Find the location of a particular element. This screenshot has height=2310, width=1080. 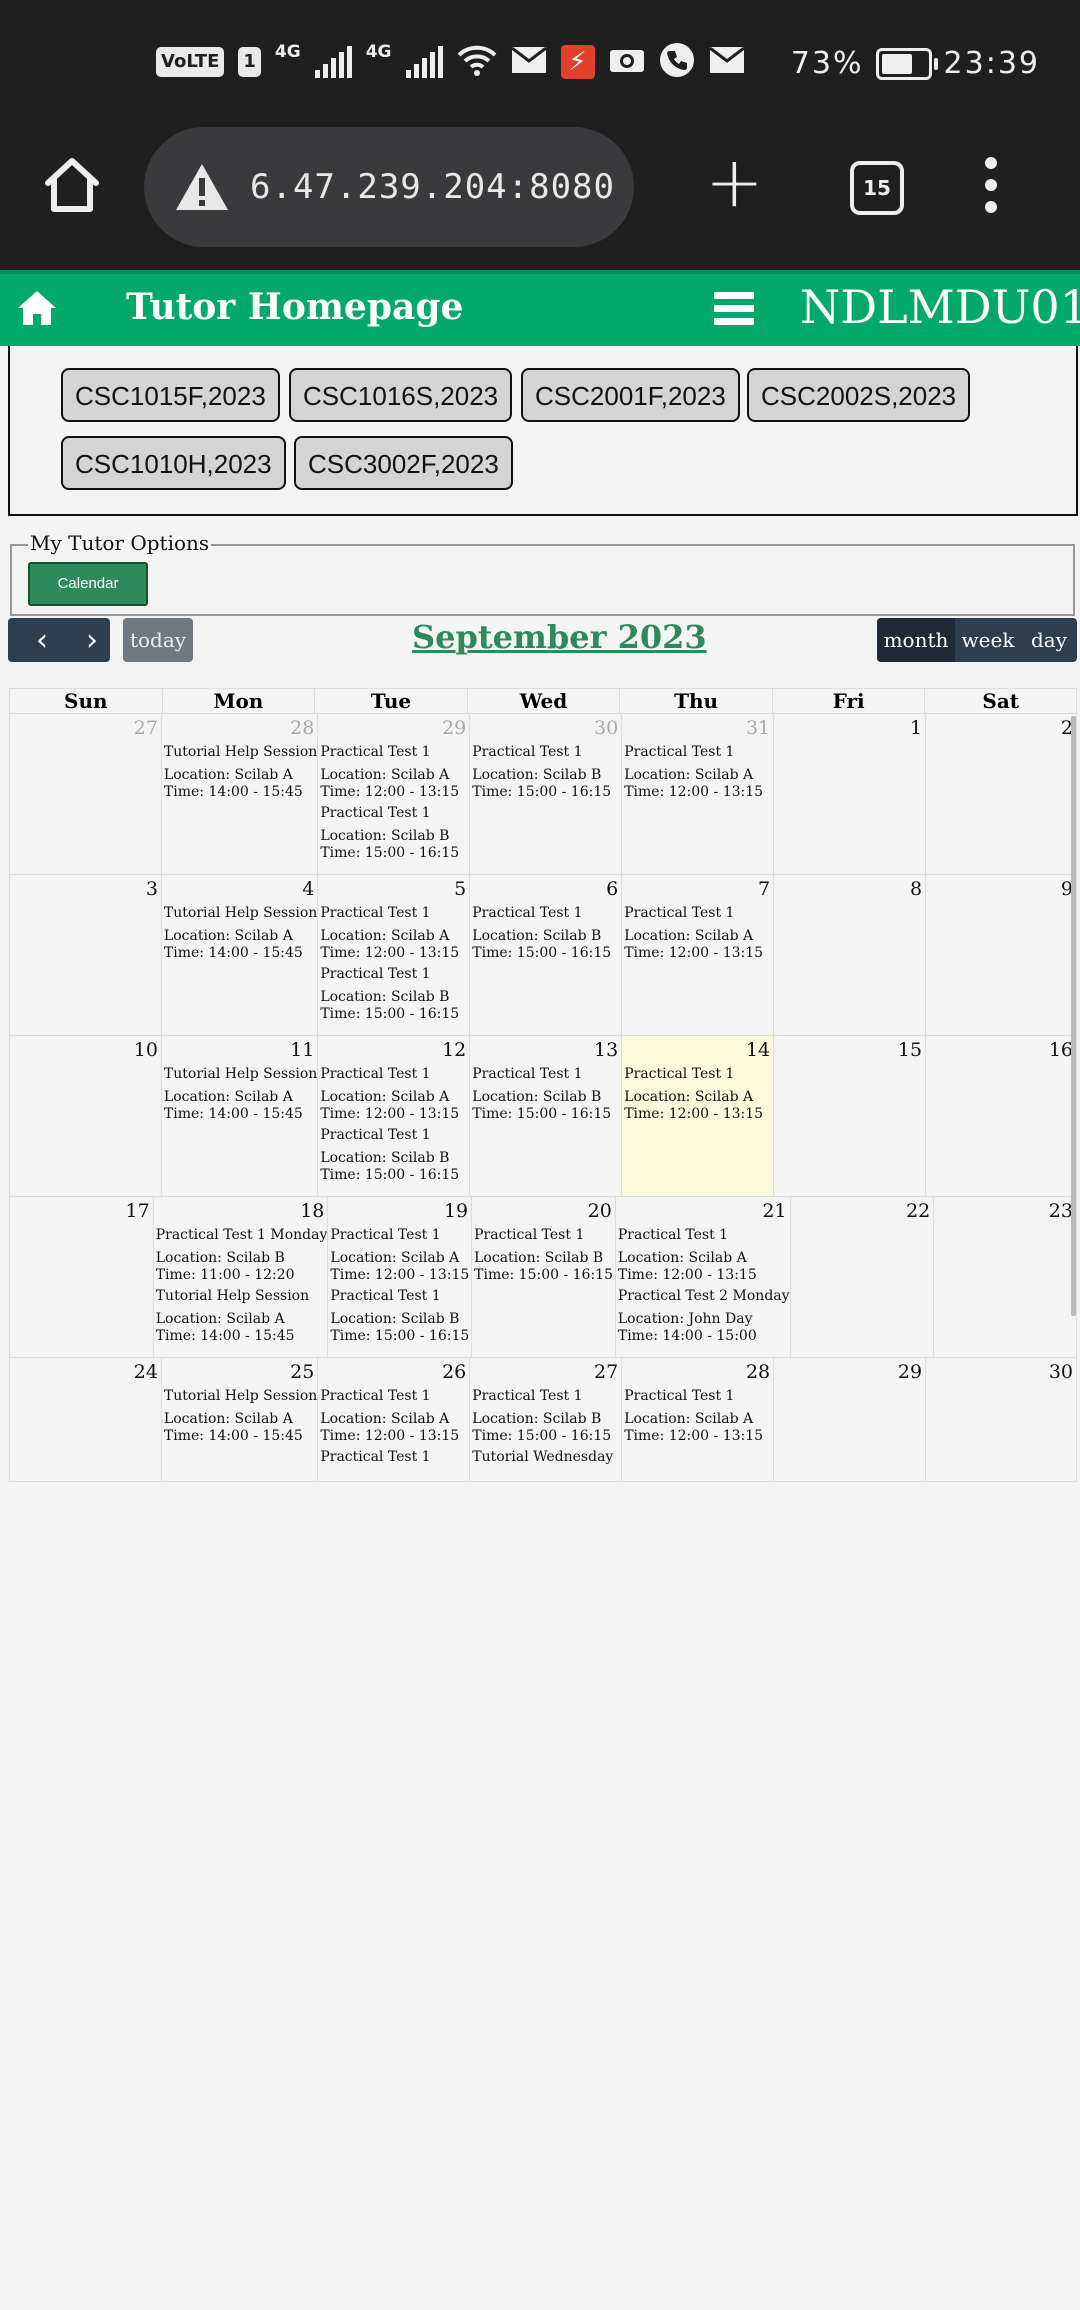

home-icon is located at coordinates (37, 308).